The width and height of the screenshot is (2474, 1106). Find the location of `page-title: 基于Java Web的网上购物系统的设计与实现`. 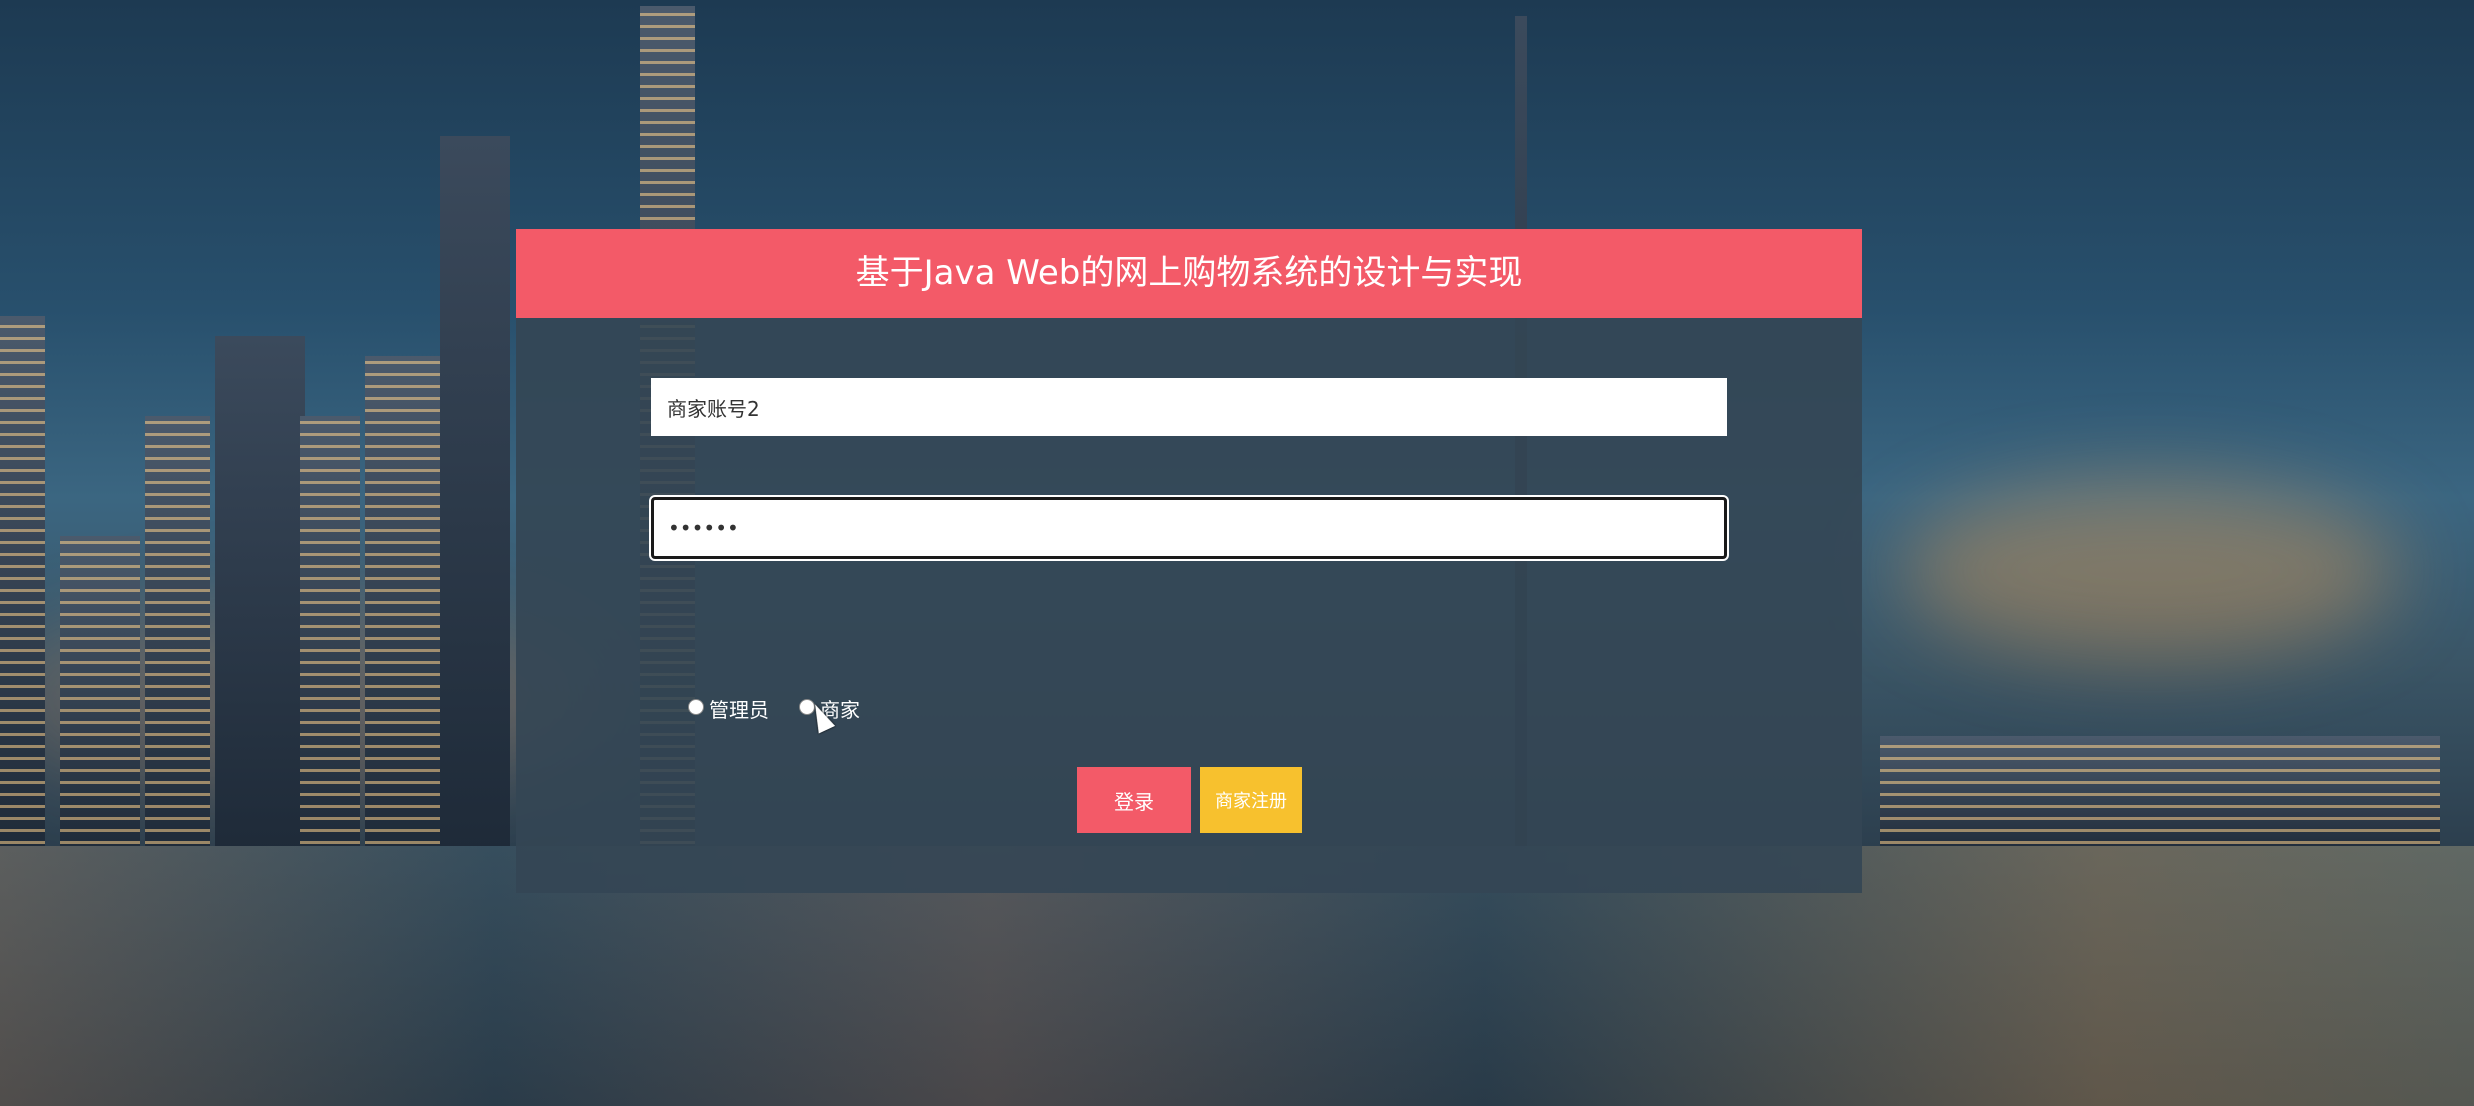

page-title: 基于Java Web的网上购物系统的设计与实现 is located at coordinates (1189, 273).